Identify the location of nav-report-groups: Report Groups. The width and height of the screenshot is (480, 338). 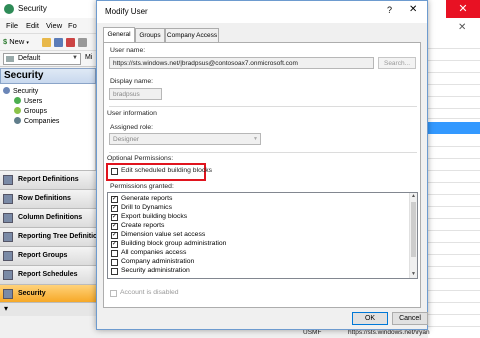
(48, 255).